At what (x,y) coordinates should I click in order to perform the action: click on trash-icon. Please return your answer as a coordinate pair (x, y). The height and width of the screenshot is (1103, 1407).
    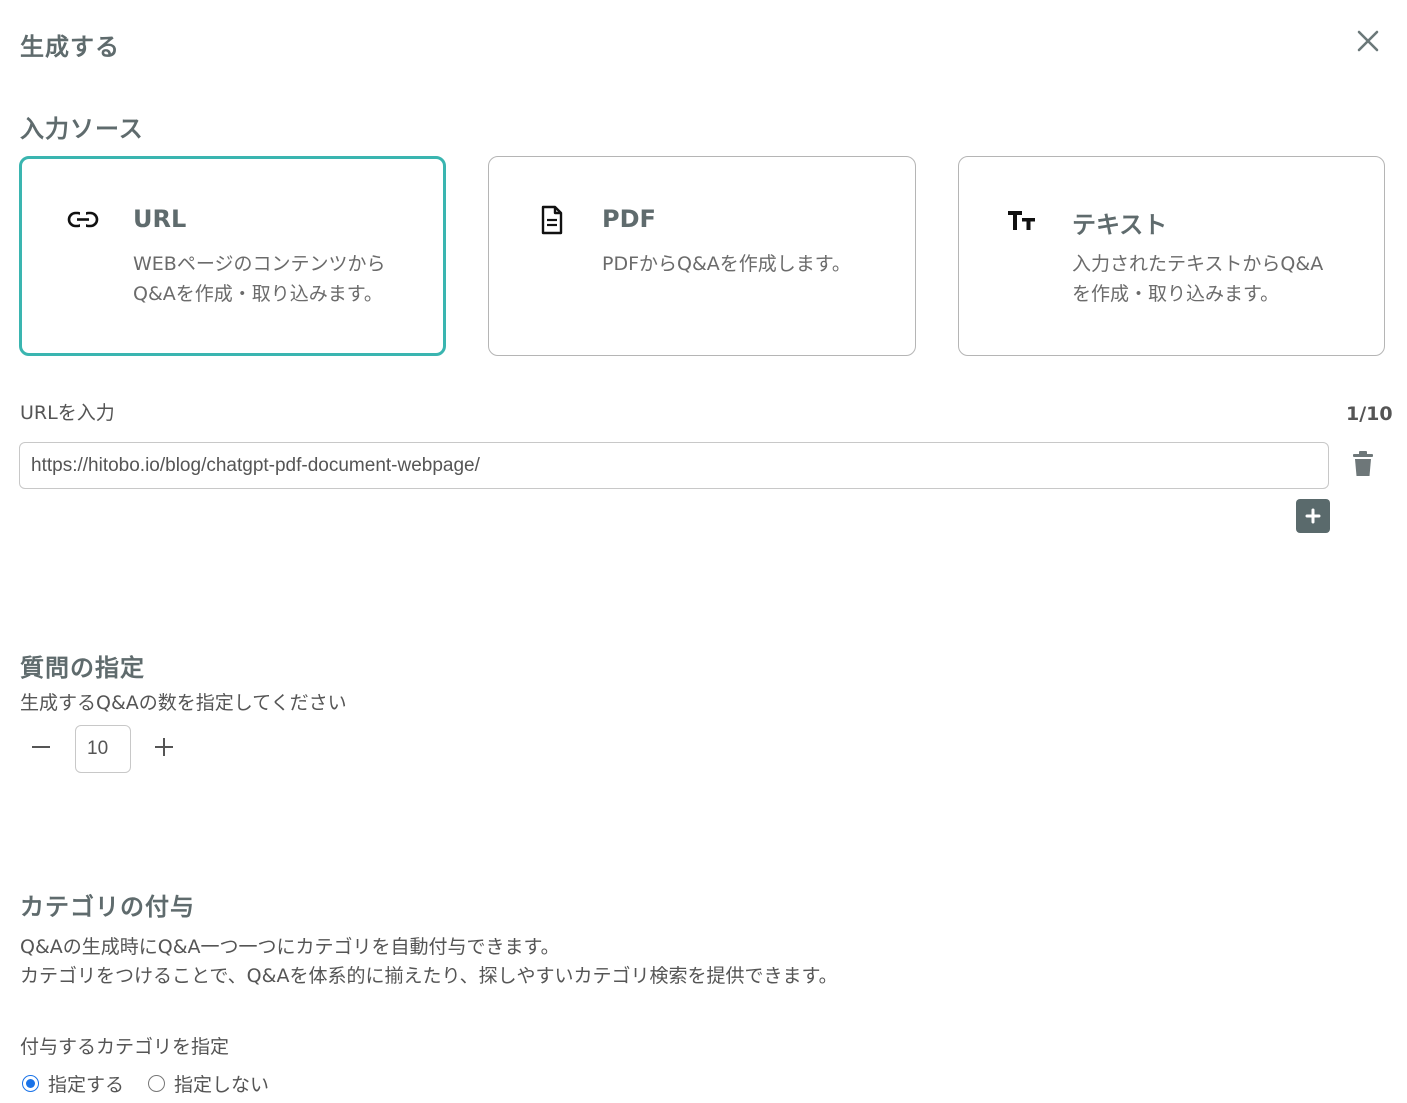
    Looking at the image, I should click on (1363, 463).